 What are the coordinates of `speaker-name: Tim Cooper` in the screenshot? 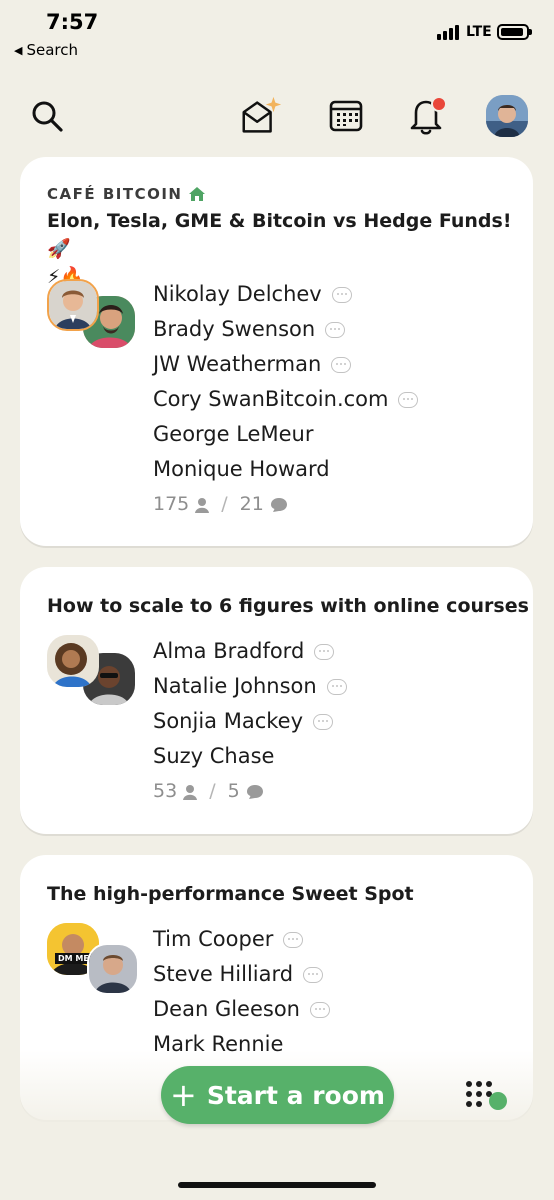 It's located at (241, 939).